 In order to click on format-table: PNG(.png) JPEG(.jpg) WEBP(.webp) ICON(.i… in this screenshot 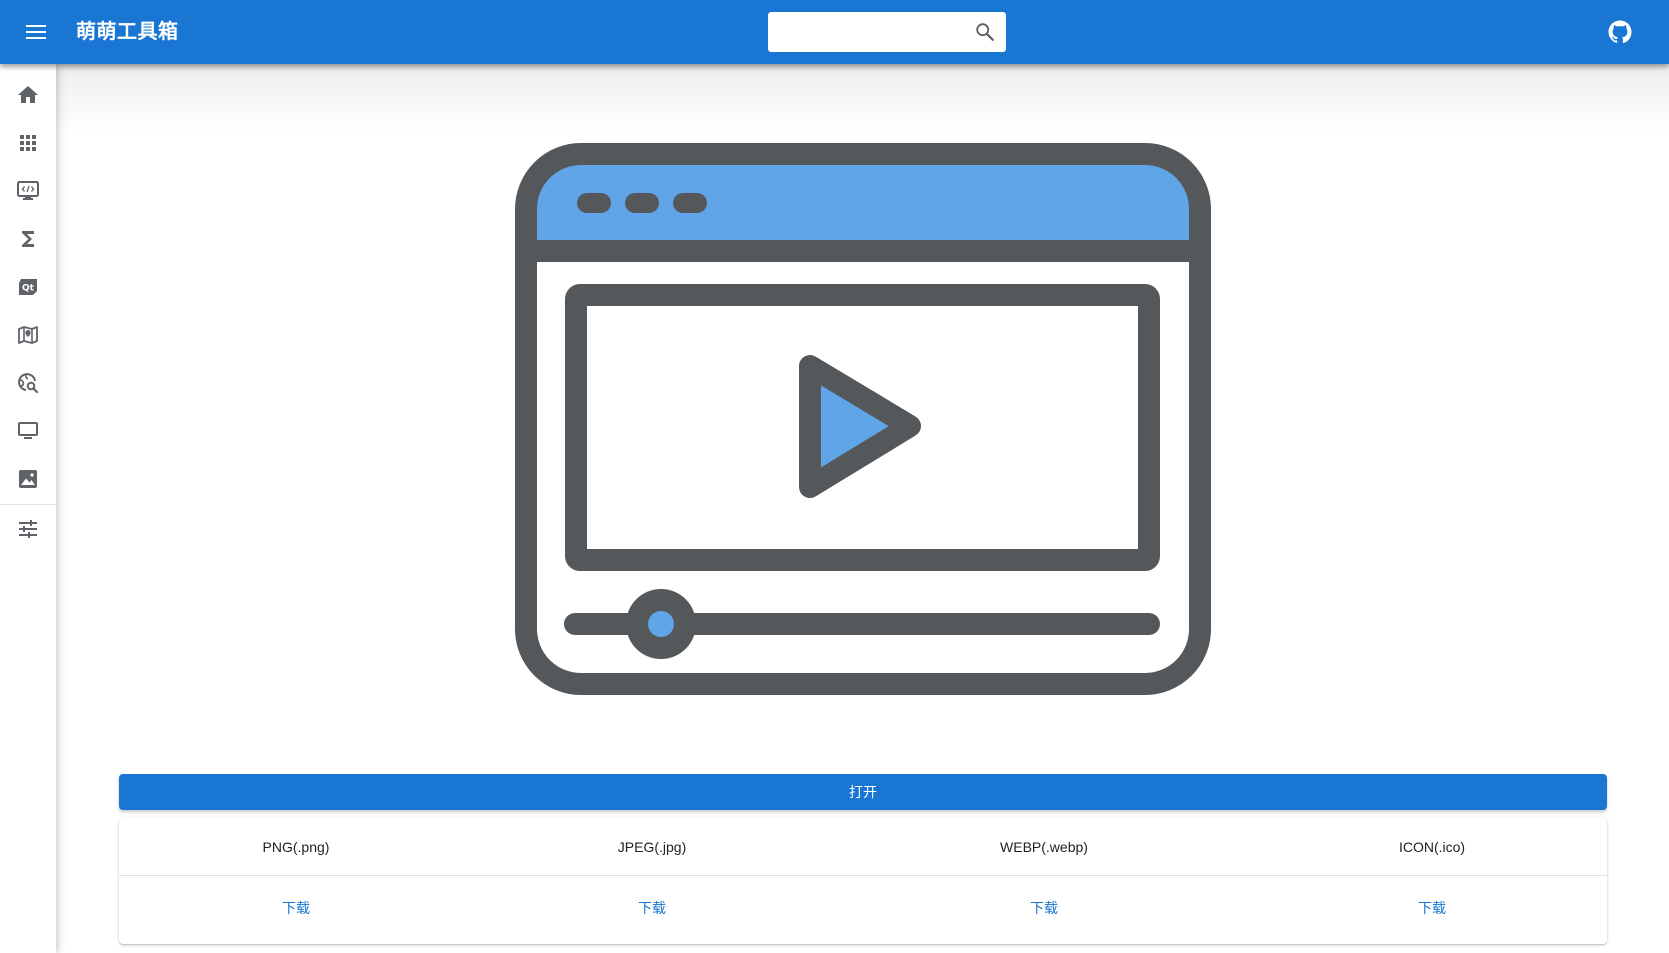, I will do `click(863, 881)`.